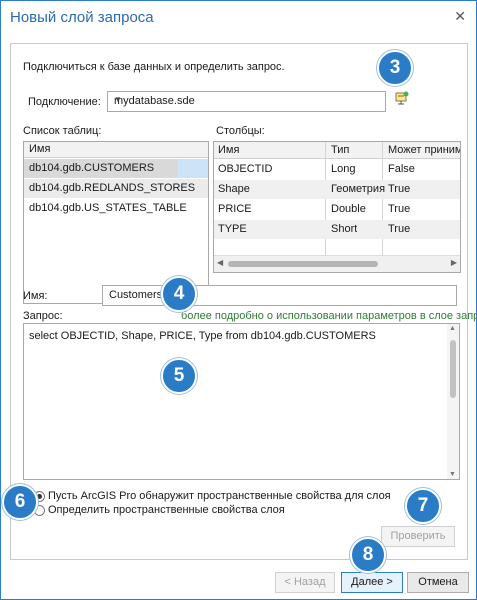  Describe the element at coordinates (454, 262) in the screenshot. I see `scroll-right-icon: ▶` at that location.